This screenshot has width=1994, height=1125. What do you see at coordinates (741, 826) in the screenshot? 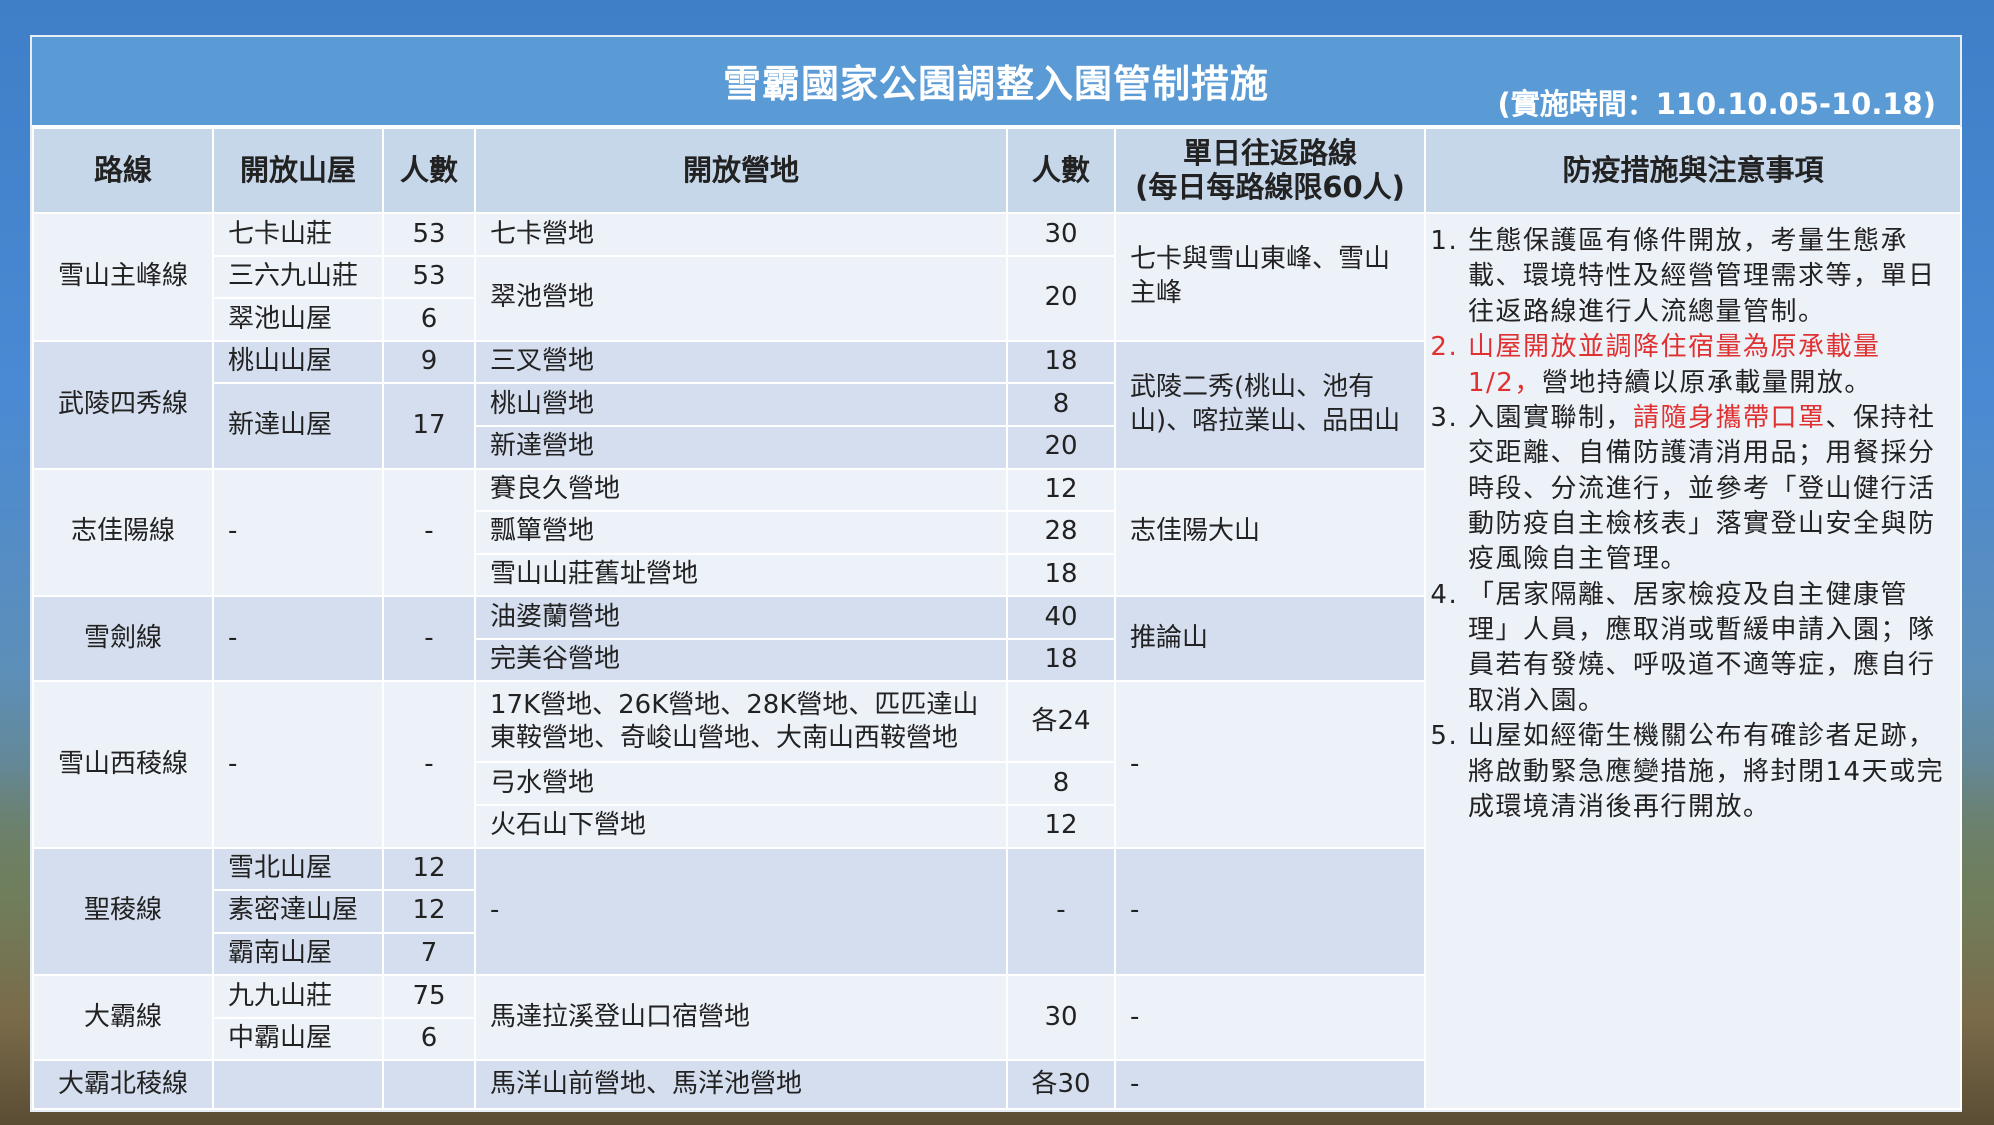
I see `camp-name: 火石山下營地` at bounding box center [741, 826].